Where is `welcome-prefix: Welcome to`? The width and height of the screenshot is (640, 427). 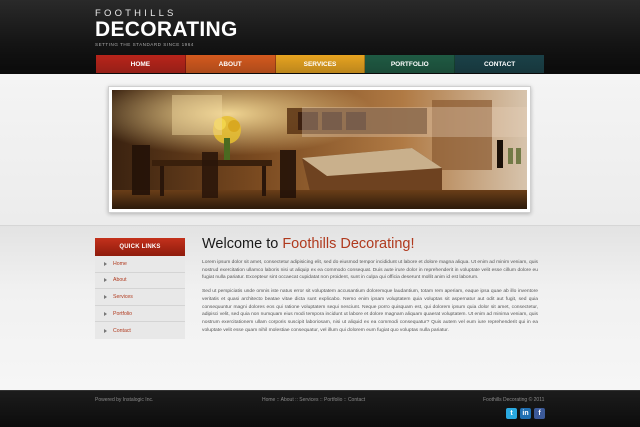 welcome-prefix: Welcome to is located at coordinates (242, 244).